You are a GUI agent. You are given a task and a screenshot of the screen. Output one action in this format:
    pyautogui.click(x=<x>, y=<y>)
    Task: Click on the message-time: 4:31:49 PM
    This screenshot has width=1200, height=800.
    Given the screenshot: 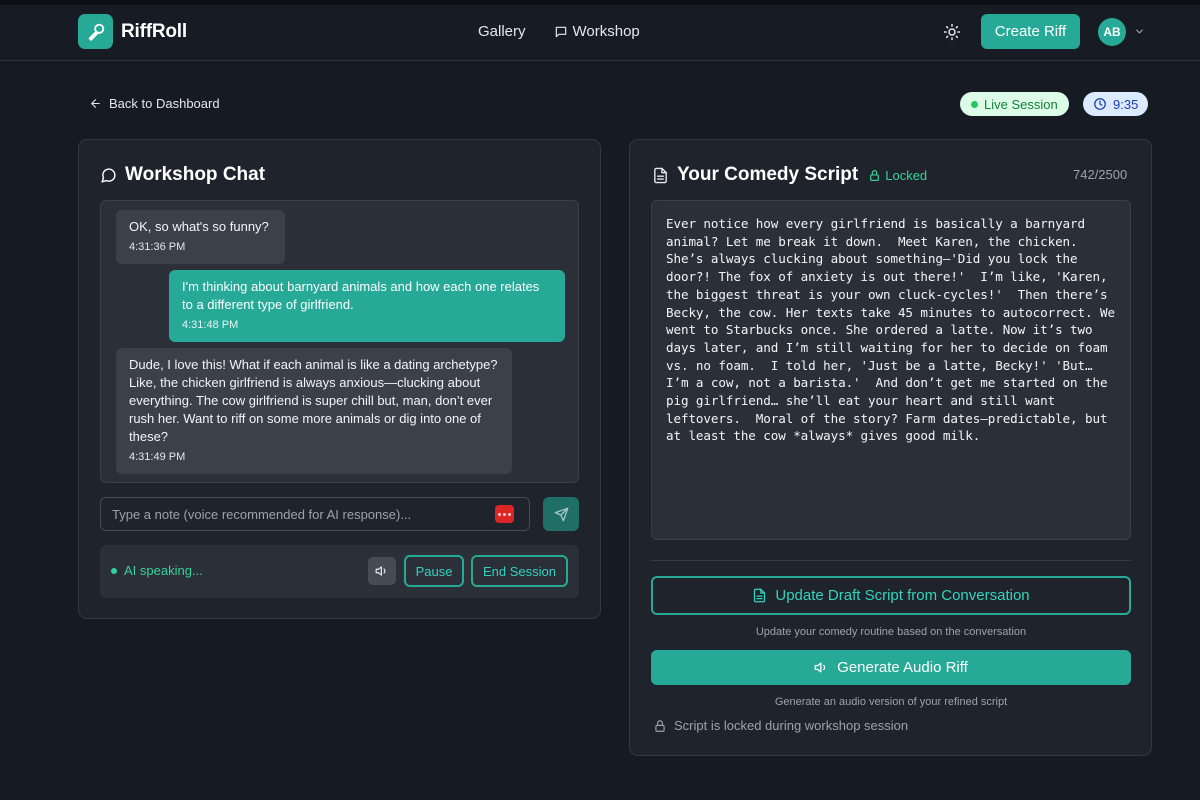 What is the action you would take?
    pyautogui.click(x=157, y=457)
    